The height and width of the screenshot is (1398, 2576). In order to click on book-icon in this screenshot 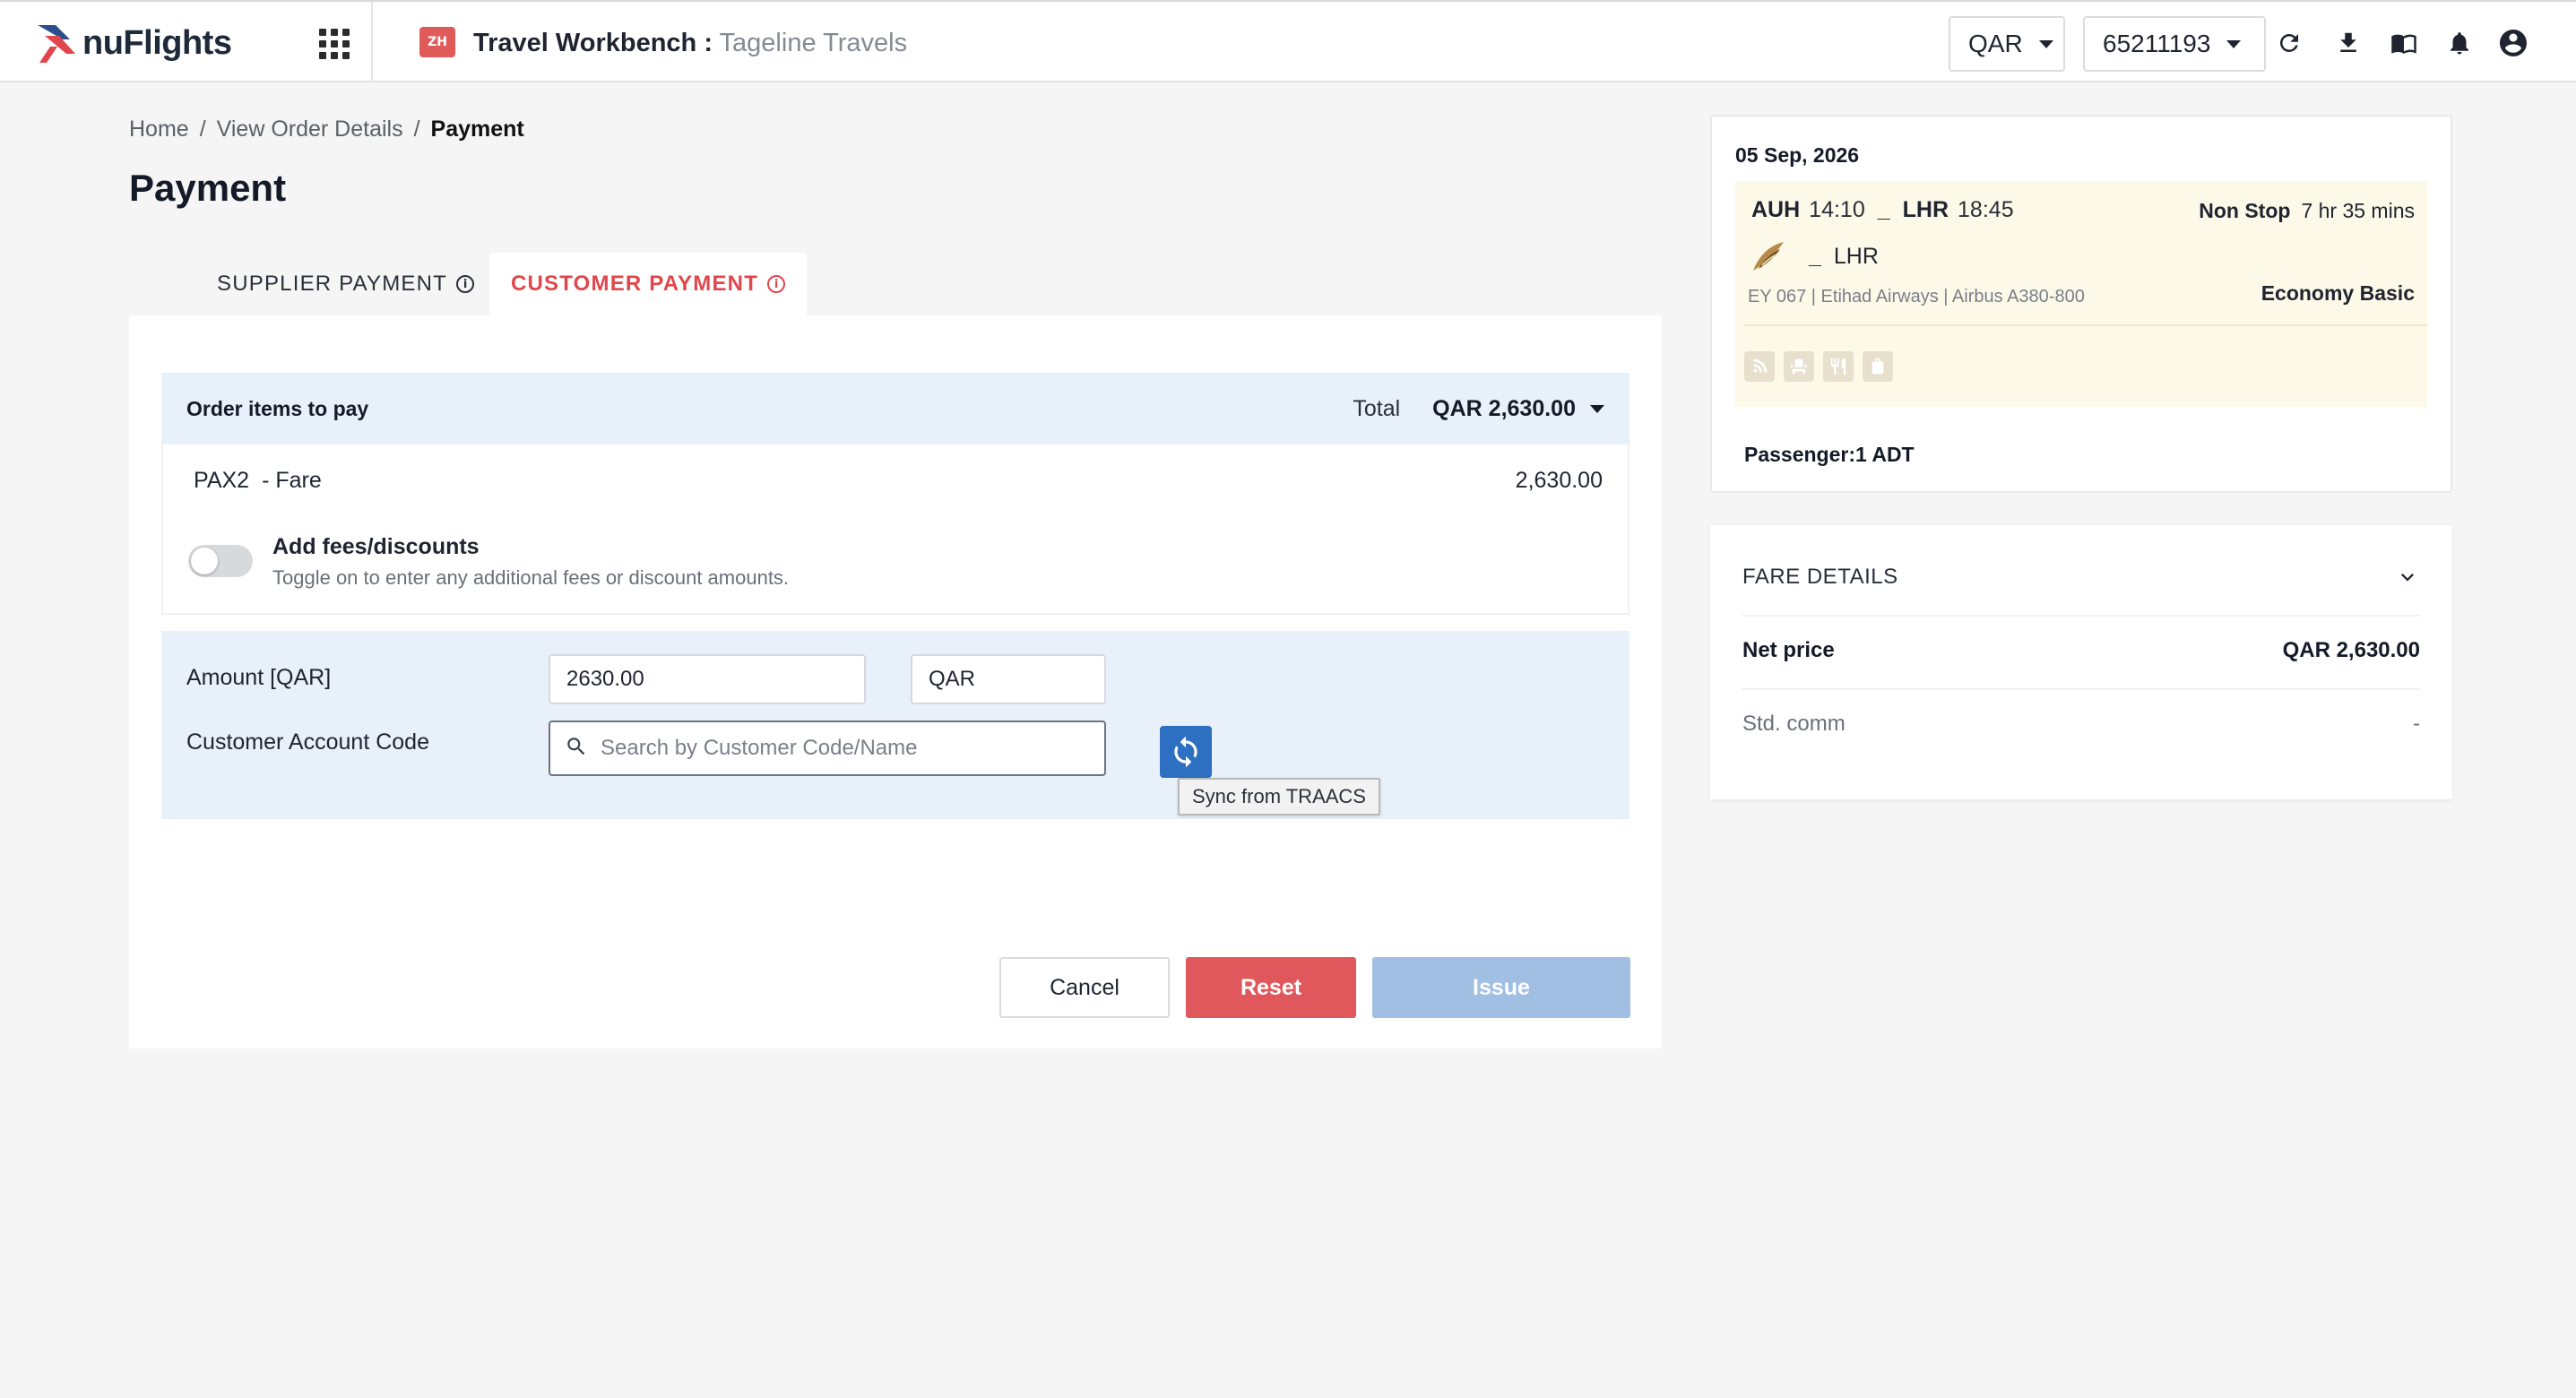, I will do `click(2404, 43)`.